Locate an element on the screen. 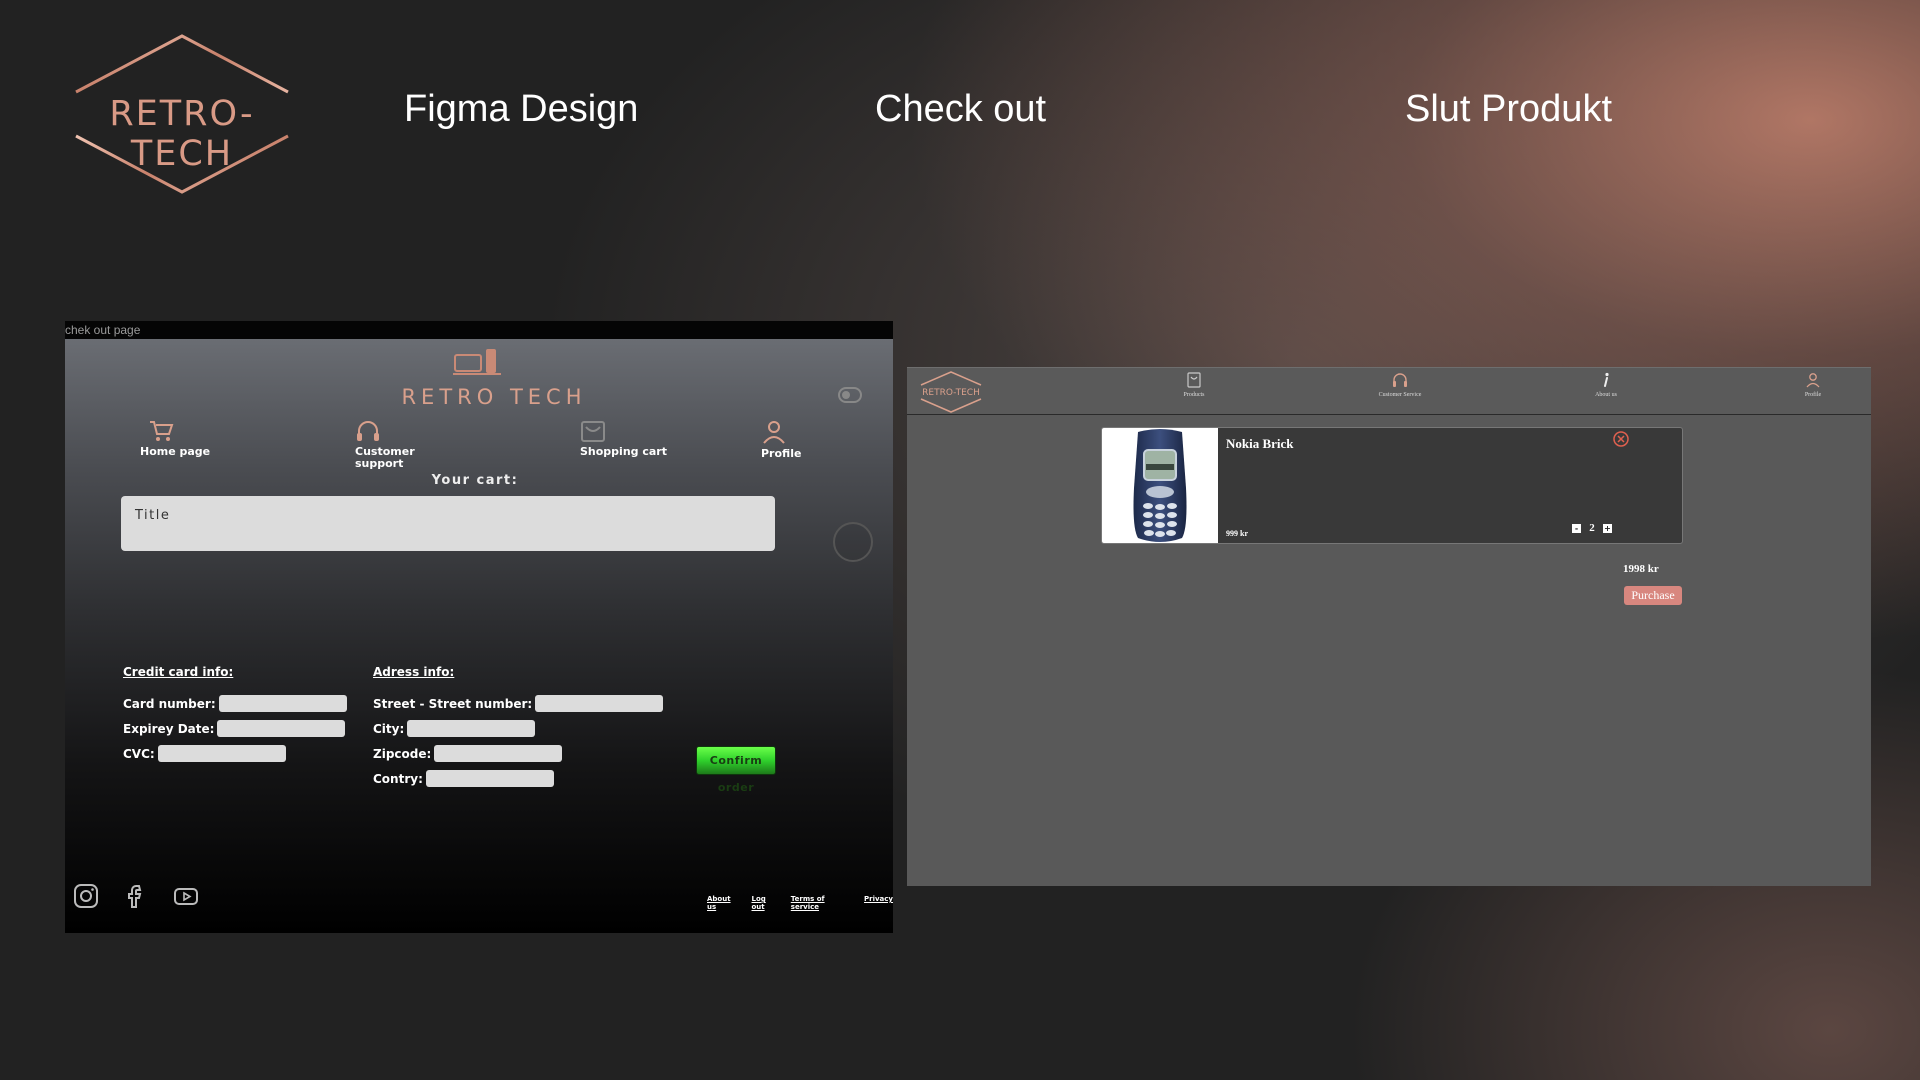 The height and width of the screenshot is (1080, 1920). nav-cart-label: Shopping cart is located at coordinates (623, 451).